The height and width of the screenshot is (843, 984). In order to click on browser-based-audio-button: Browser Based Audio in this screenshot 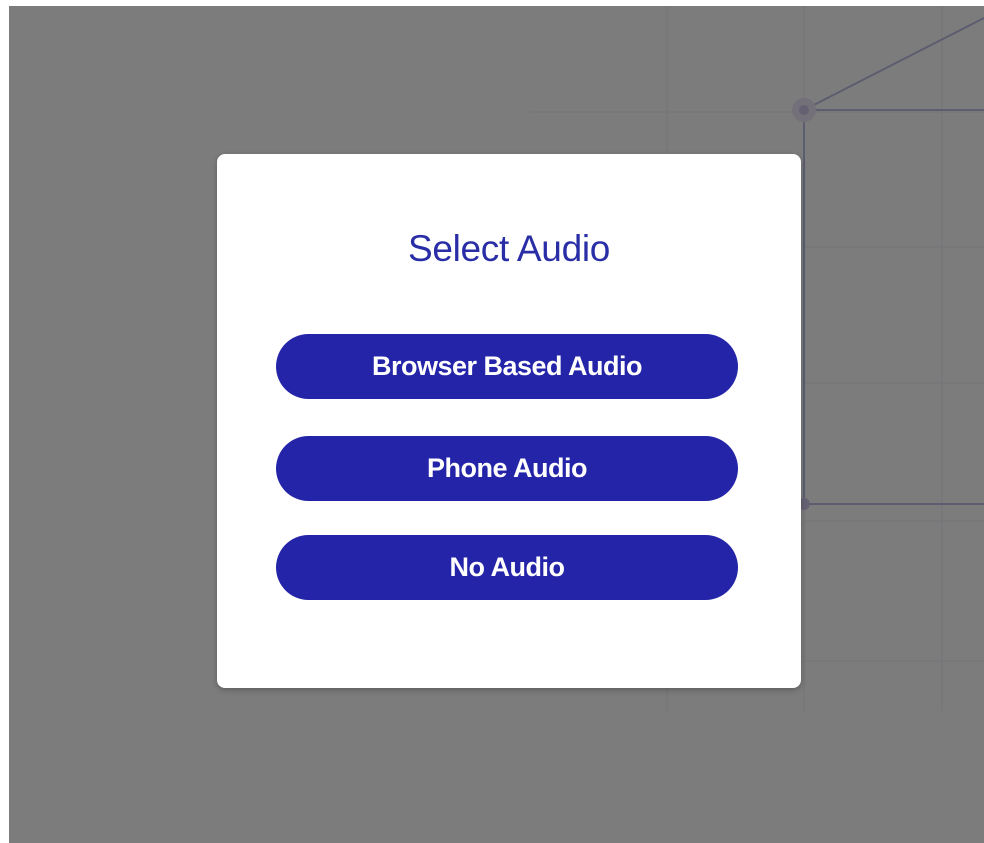, I will do `click(507, 366)`.